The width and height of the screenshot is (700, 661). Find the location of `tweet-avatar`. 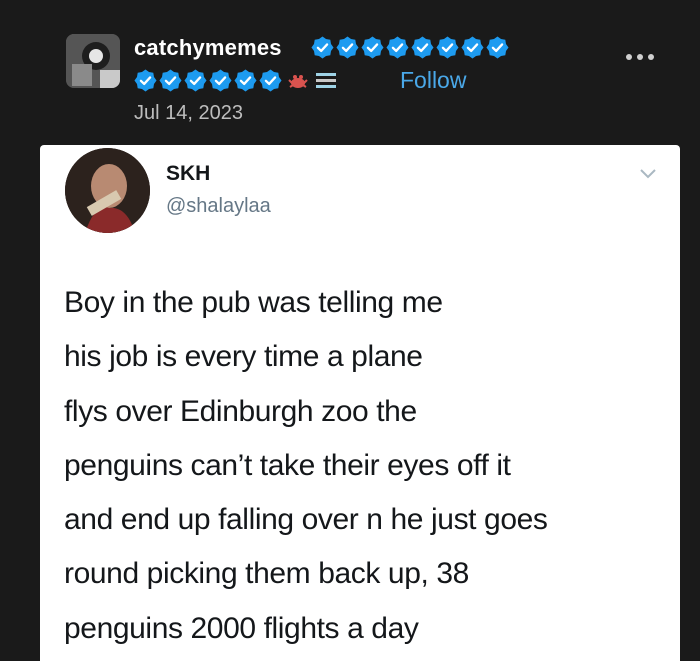

tweet-avatar is located at coordinates (107, 190).